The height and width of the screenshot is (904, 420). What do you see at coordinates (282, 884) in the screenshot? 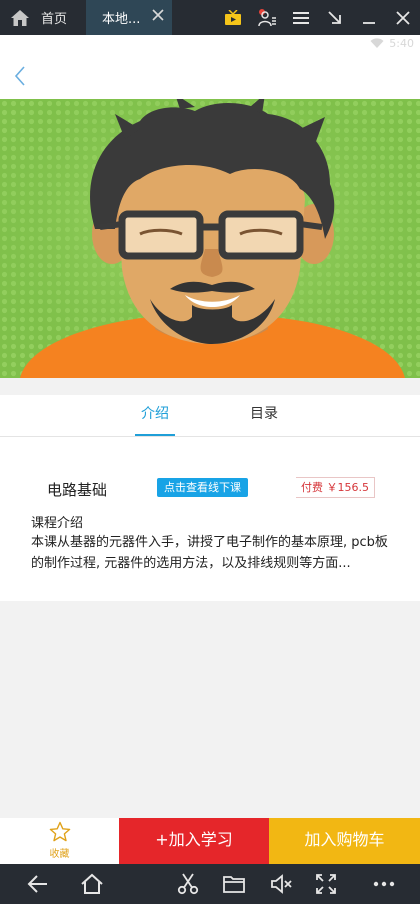
I see `mute-icon` at bounding box center [282, 884].